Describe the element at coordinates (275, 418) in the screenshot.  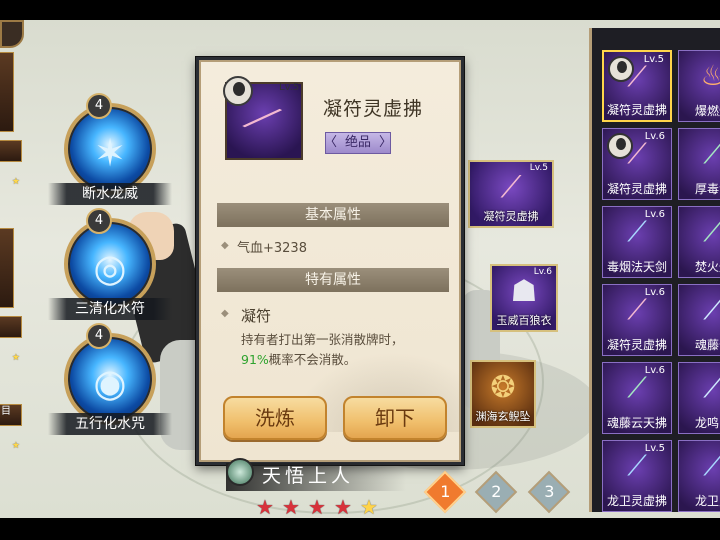
I see `refine-button: 洗炼` at that location.